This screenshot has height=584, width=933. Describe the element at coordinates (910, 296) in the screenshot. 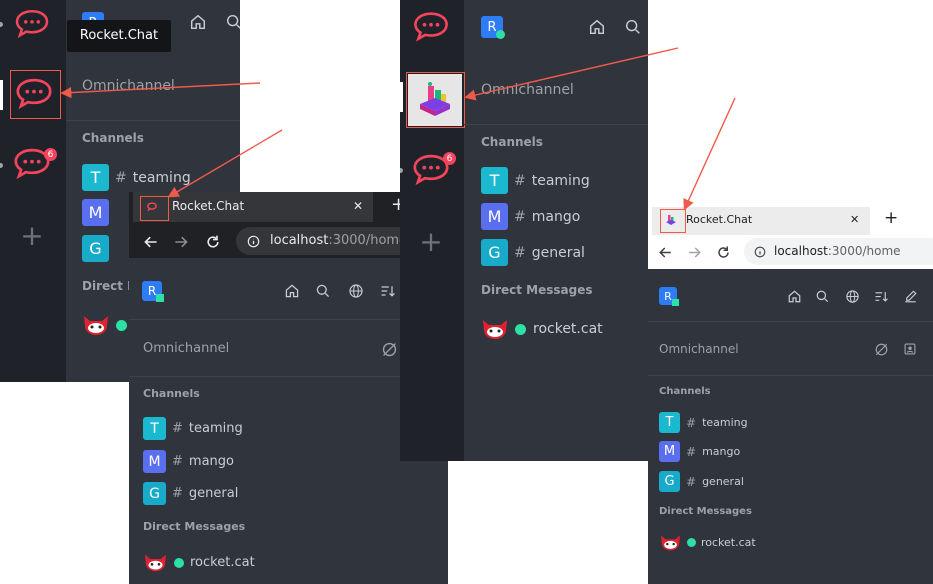

I see `create-new-icon` at that location.